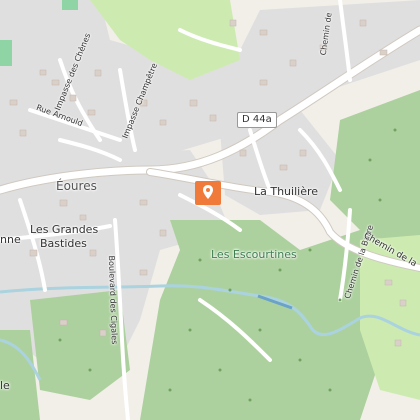  What do you see at coordinates (254, 254) in the screenshot?
I see `place-label-les-escourtines: Les Escourtines` at bounding box center [254, 254].